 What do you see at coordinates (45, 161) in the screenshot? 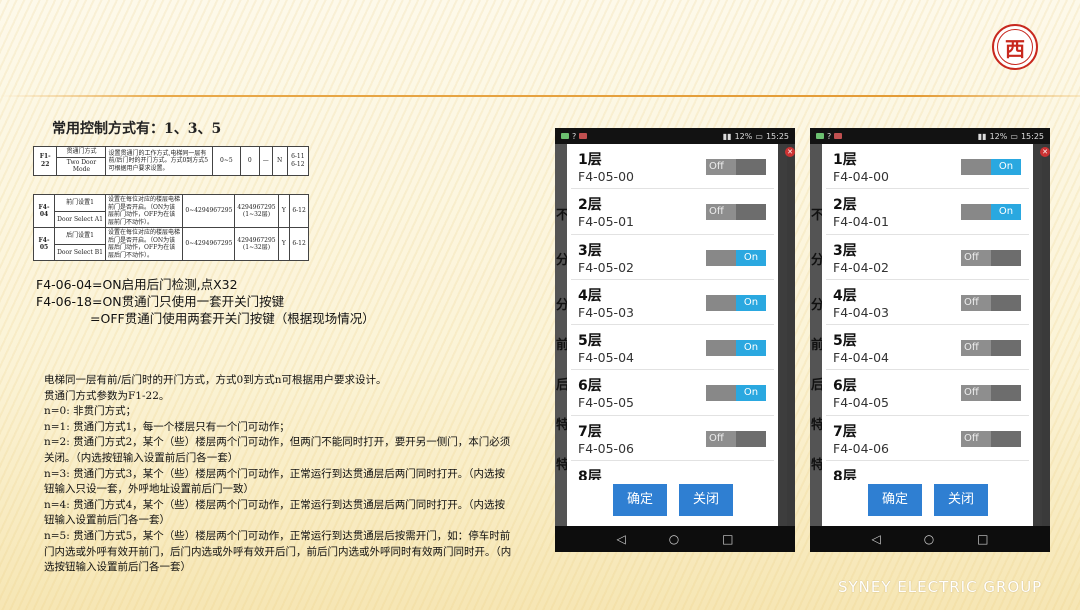
I see `param-code: F1-22` at bounding box center [45, 161].